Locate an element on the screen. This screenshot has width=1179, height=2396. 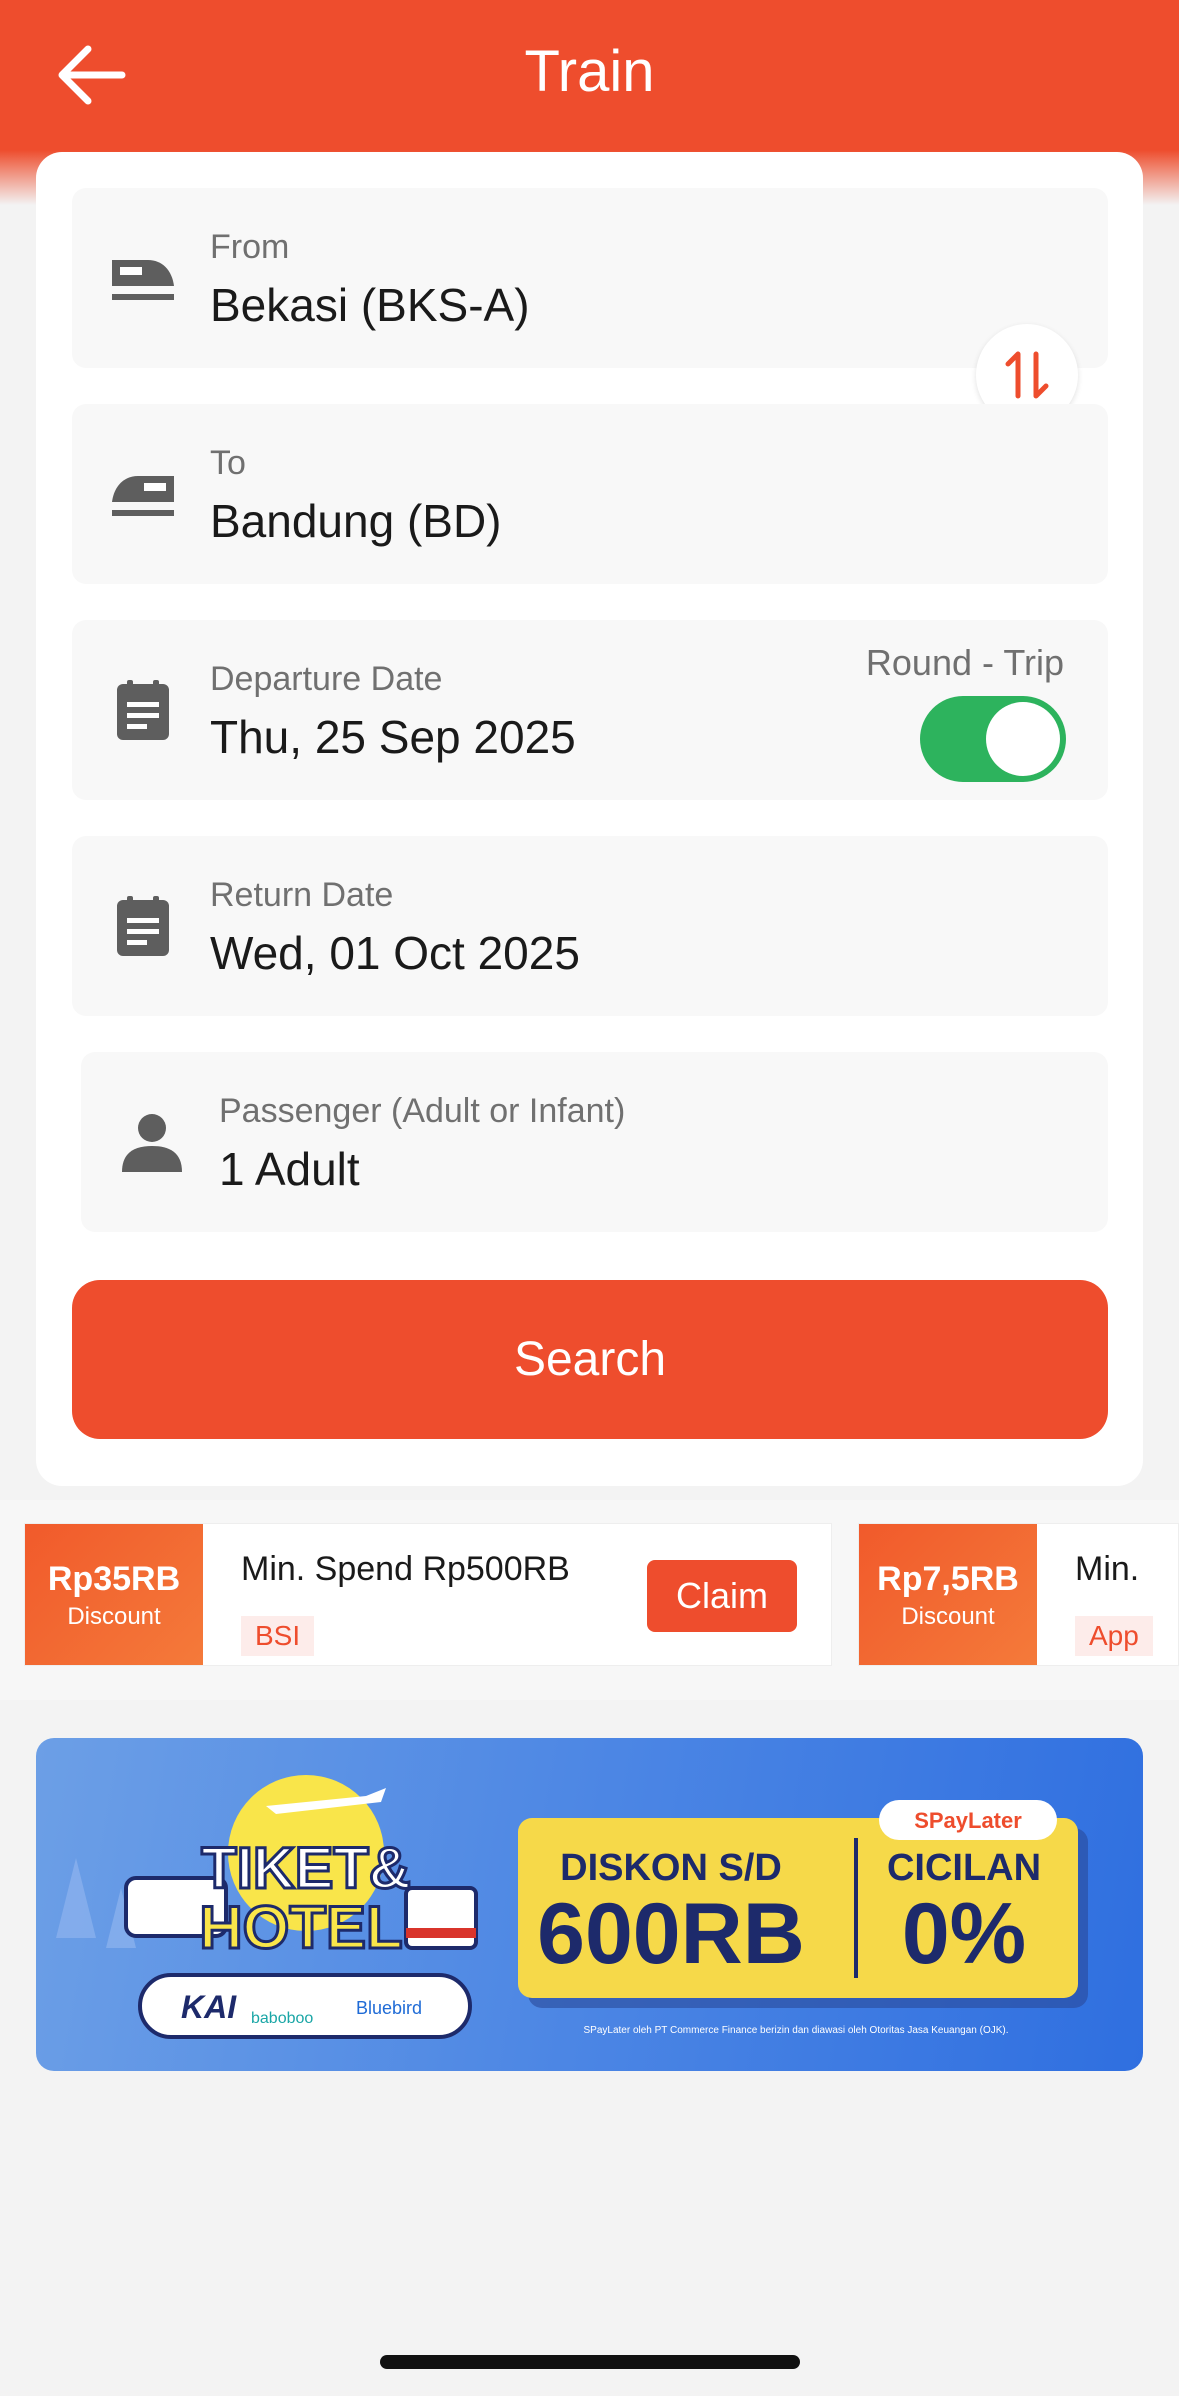
banner-paylater: SPayLater is located at coordinates (968, 1820).